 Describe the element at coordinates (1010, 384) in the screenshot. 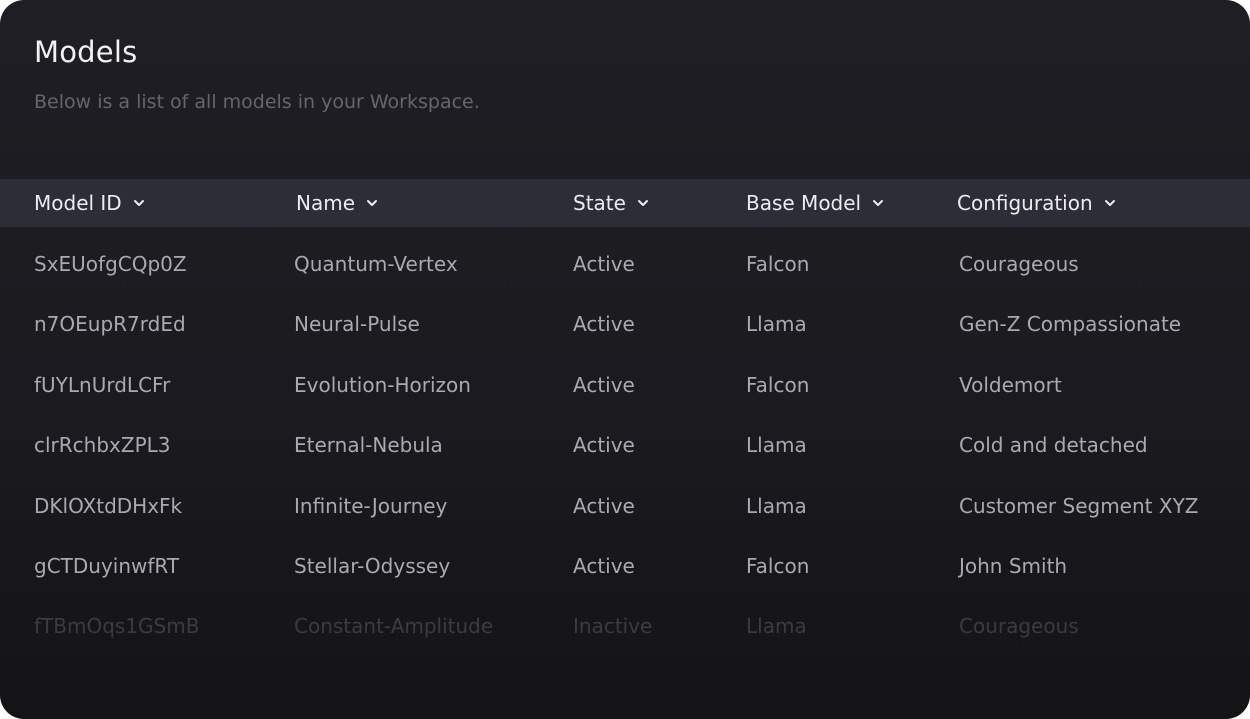

I see `cell-configuration: Voldemort` at that location.